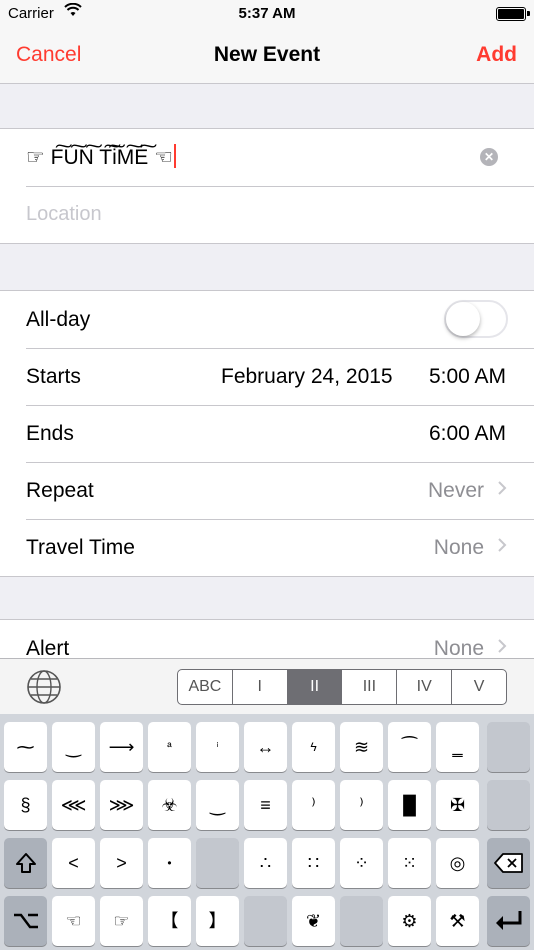 The image size is (534, 950). I want to click on symbol-key: ≋, so click(361, 747).